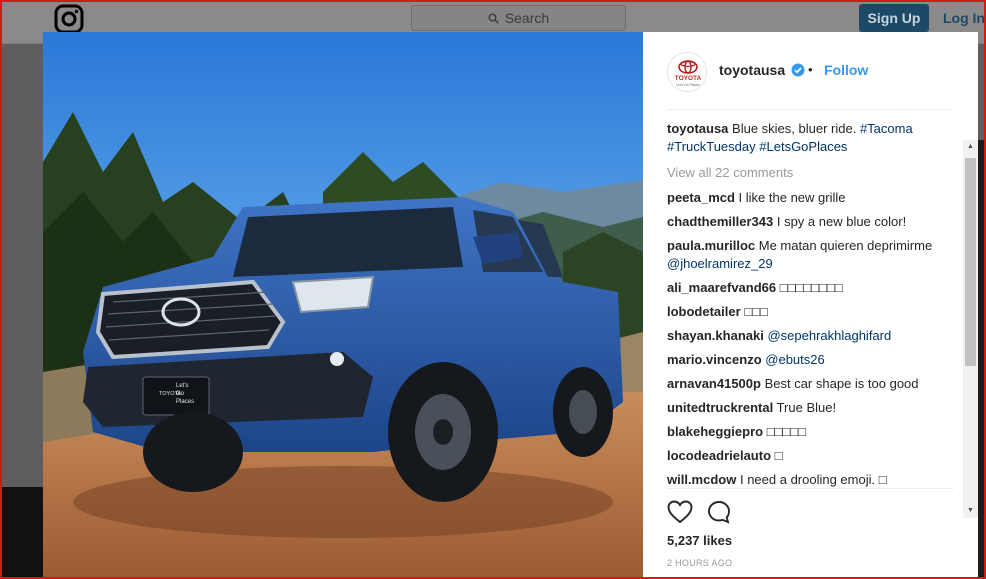 The height and width of the screenshot is (579, 986). I want to click on comment-item: blakeheggiepro □□□□□, so click(815, 432).